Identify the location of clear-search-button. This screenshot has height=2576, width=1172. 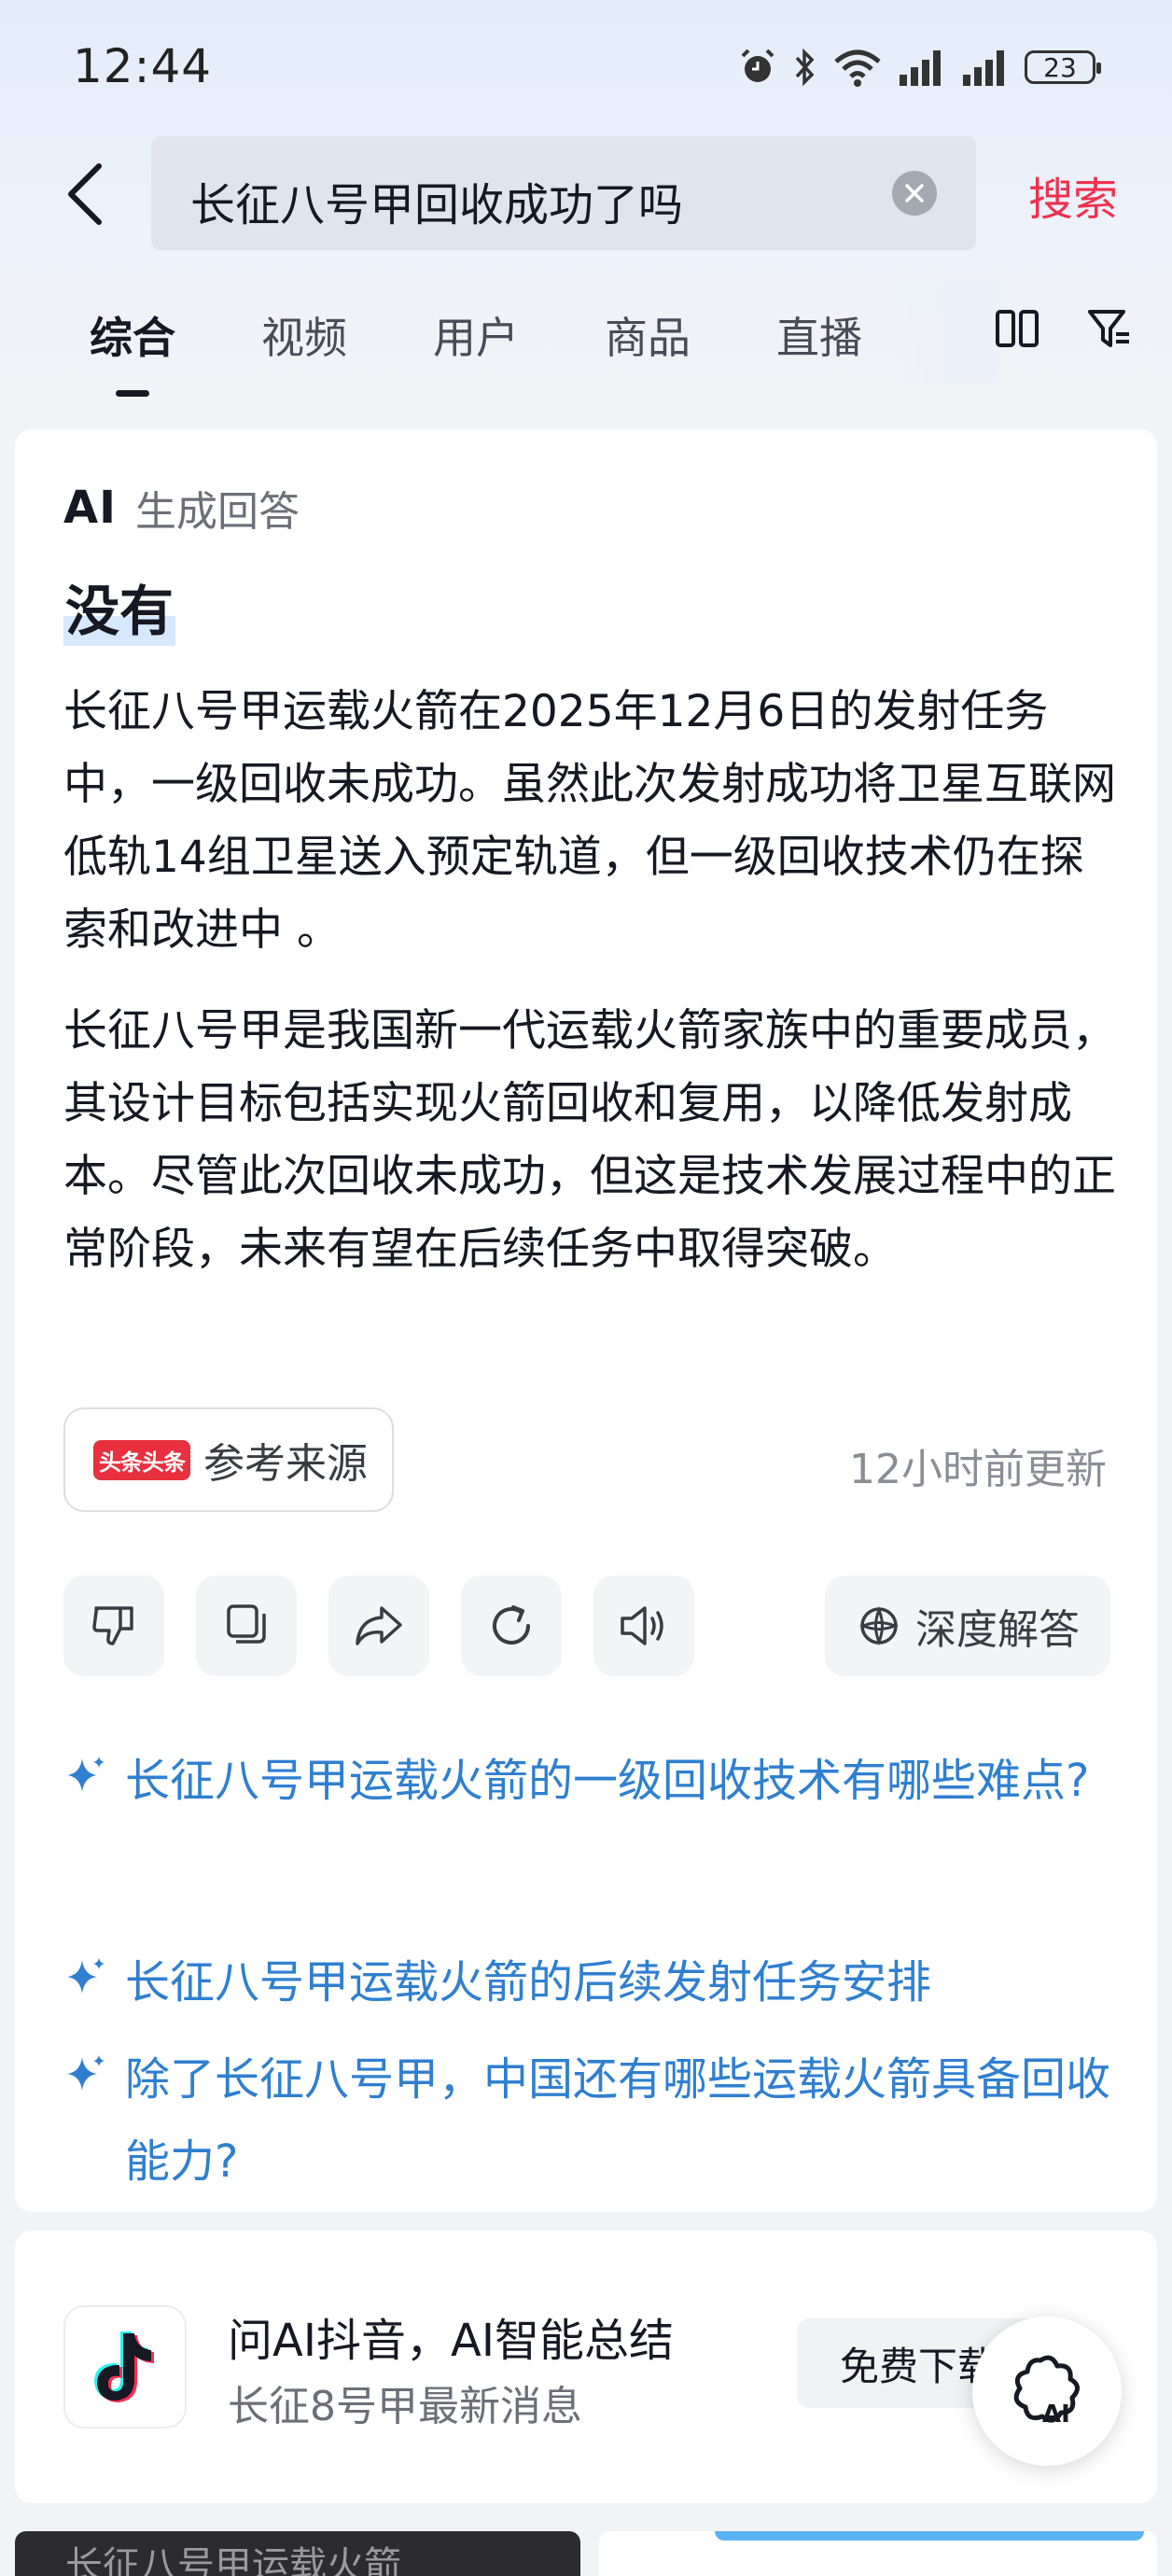
(914, 193).